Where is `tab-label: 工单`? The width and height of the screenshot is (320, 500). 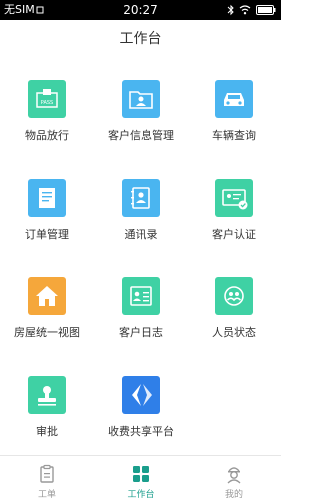 tab-label: 工单 is located at coordinates (46, 495).